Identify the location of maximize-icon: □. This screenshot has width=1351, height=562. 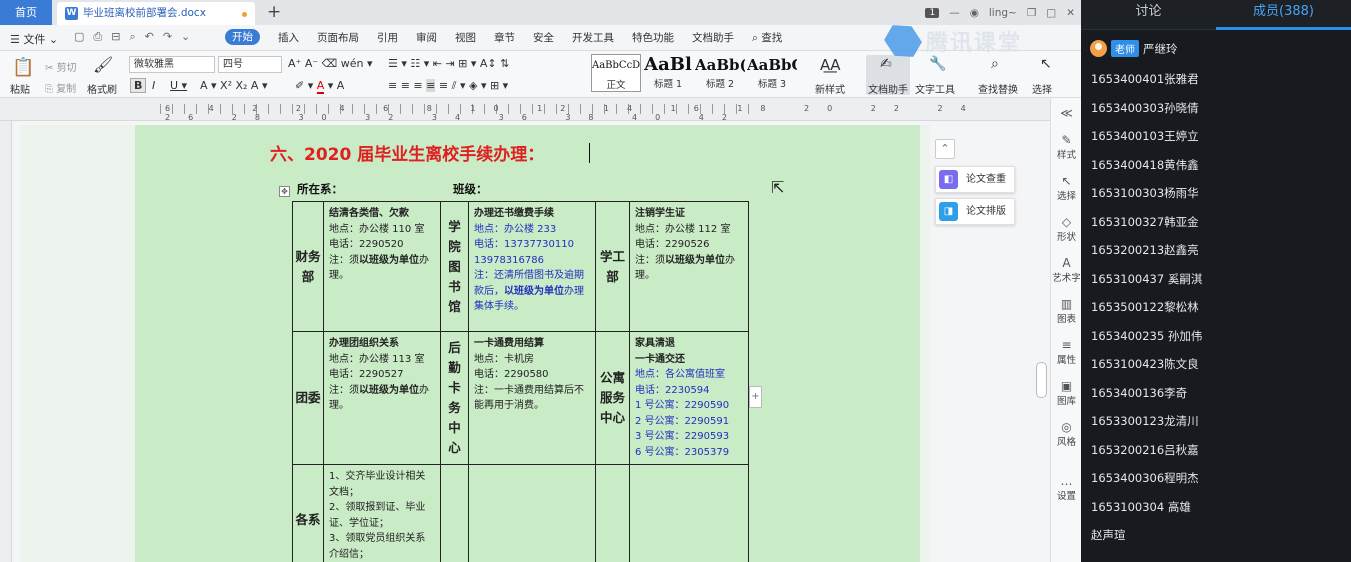
(1051, 13).